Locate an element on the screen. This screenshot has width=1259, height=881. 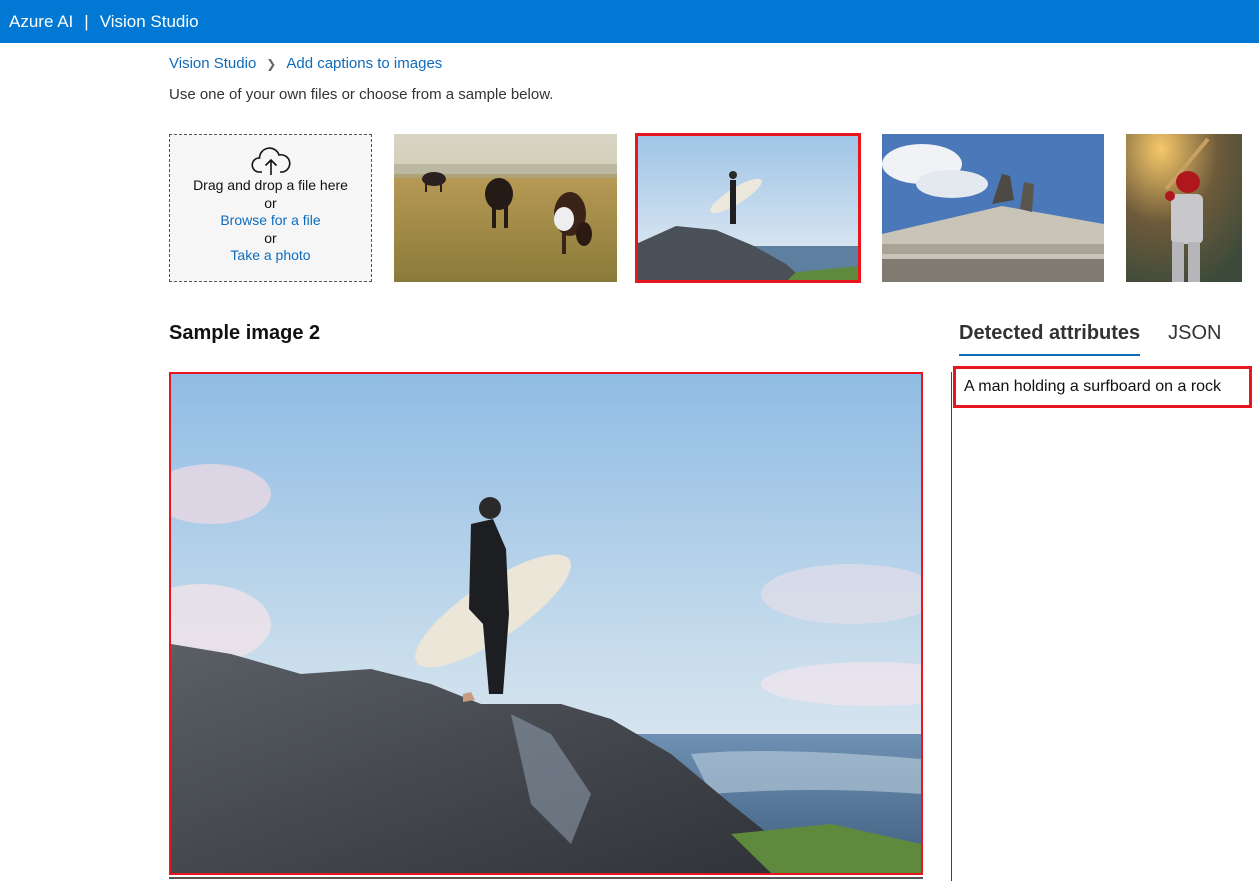
top-bar: Azure AI | Vision Studio is located at coordinates (629, 21).